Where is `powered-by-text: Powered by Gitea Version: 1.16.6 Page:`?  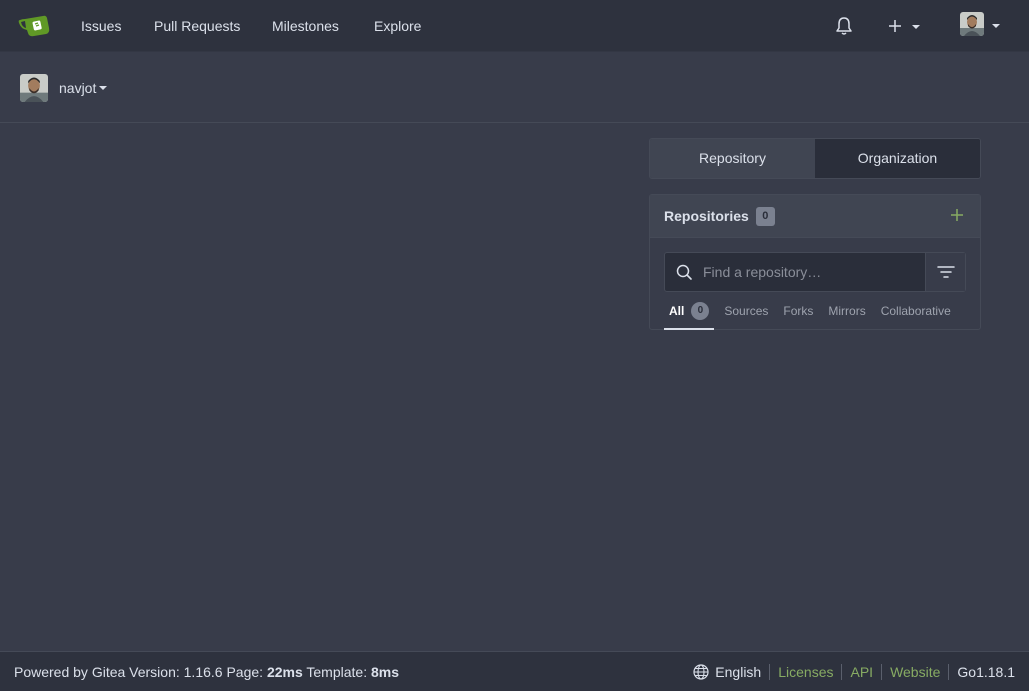 powered-by-text: Powered by Gitea Version: 1.16.6 Page: is located at coordinates (140, 672).